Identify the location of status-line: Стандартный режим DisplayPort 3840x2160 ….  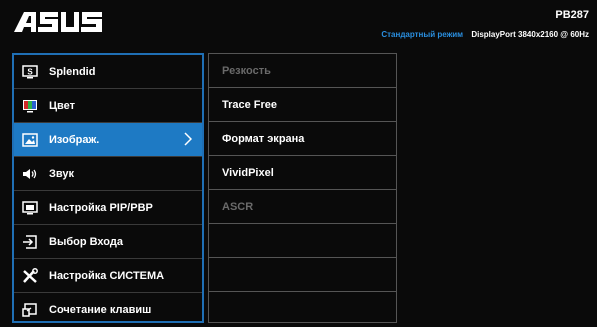
(485, 34).